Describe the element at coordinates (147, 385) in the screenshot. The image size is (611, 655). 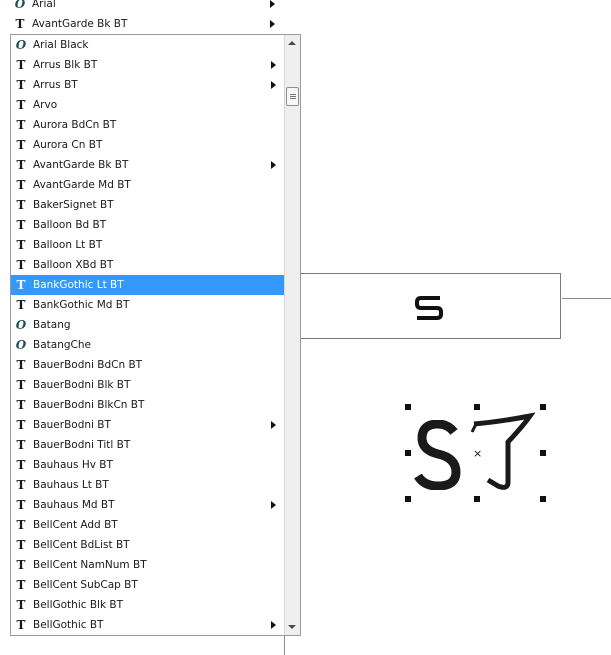
I see `font-list-item: T BauerBodni Blk BT` at that location.